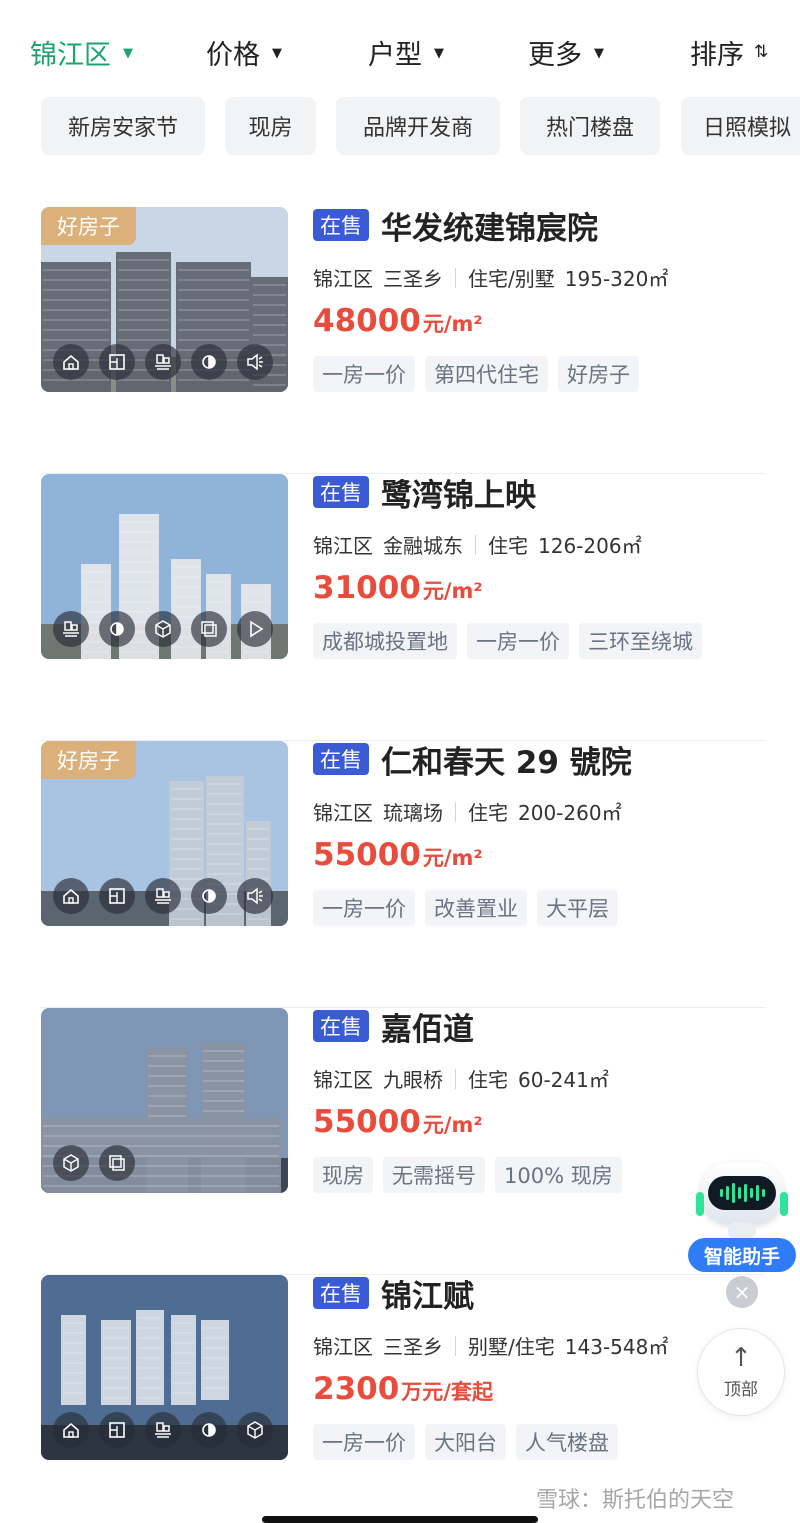 The image size is (800, 1523). Describe the element at coordinates (461, 1078) in the screenshot. I see `listing-meta: 锦江区 九眼桥 住宅 60-241㎡` at that location.